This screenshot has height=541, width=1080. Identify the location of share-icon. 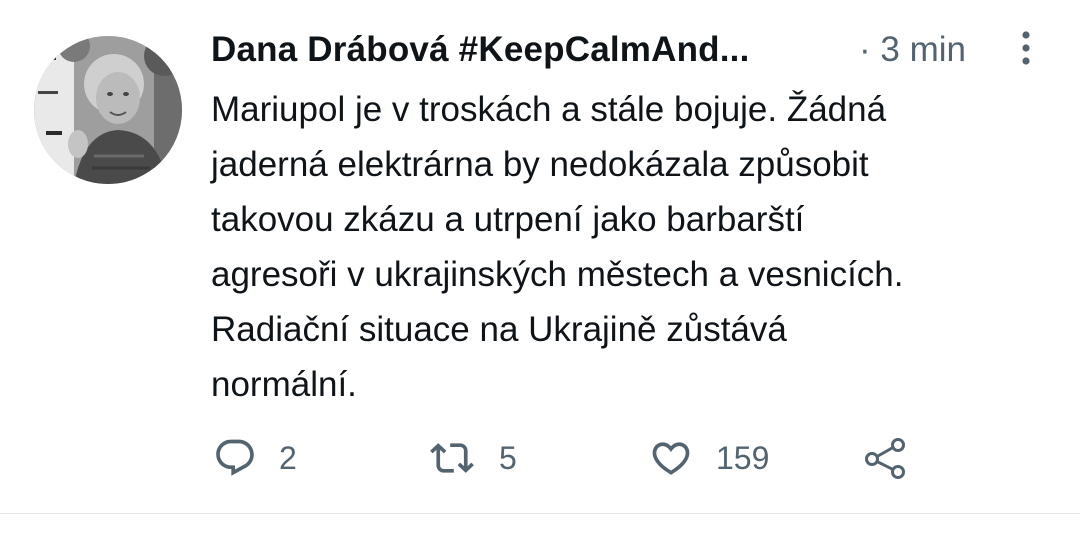
(885, 458).